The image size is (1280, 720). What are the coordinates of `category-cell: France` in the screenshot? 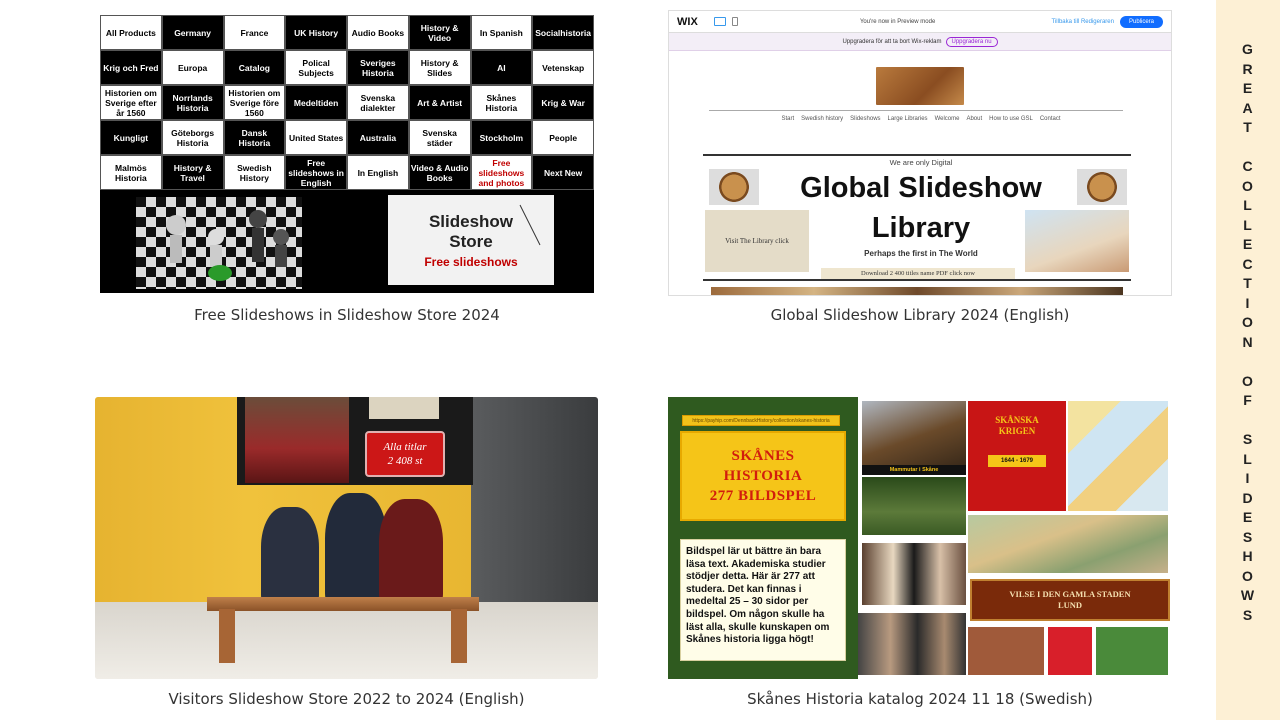 It's located at (254, 32).